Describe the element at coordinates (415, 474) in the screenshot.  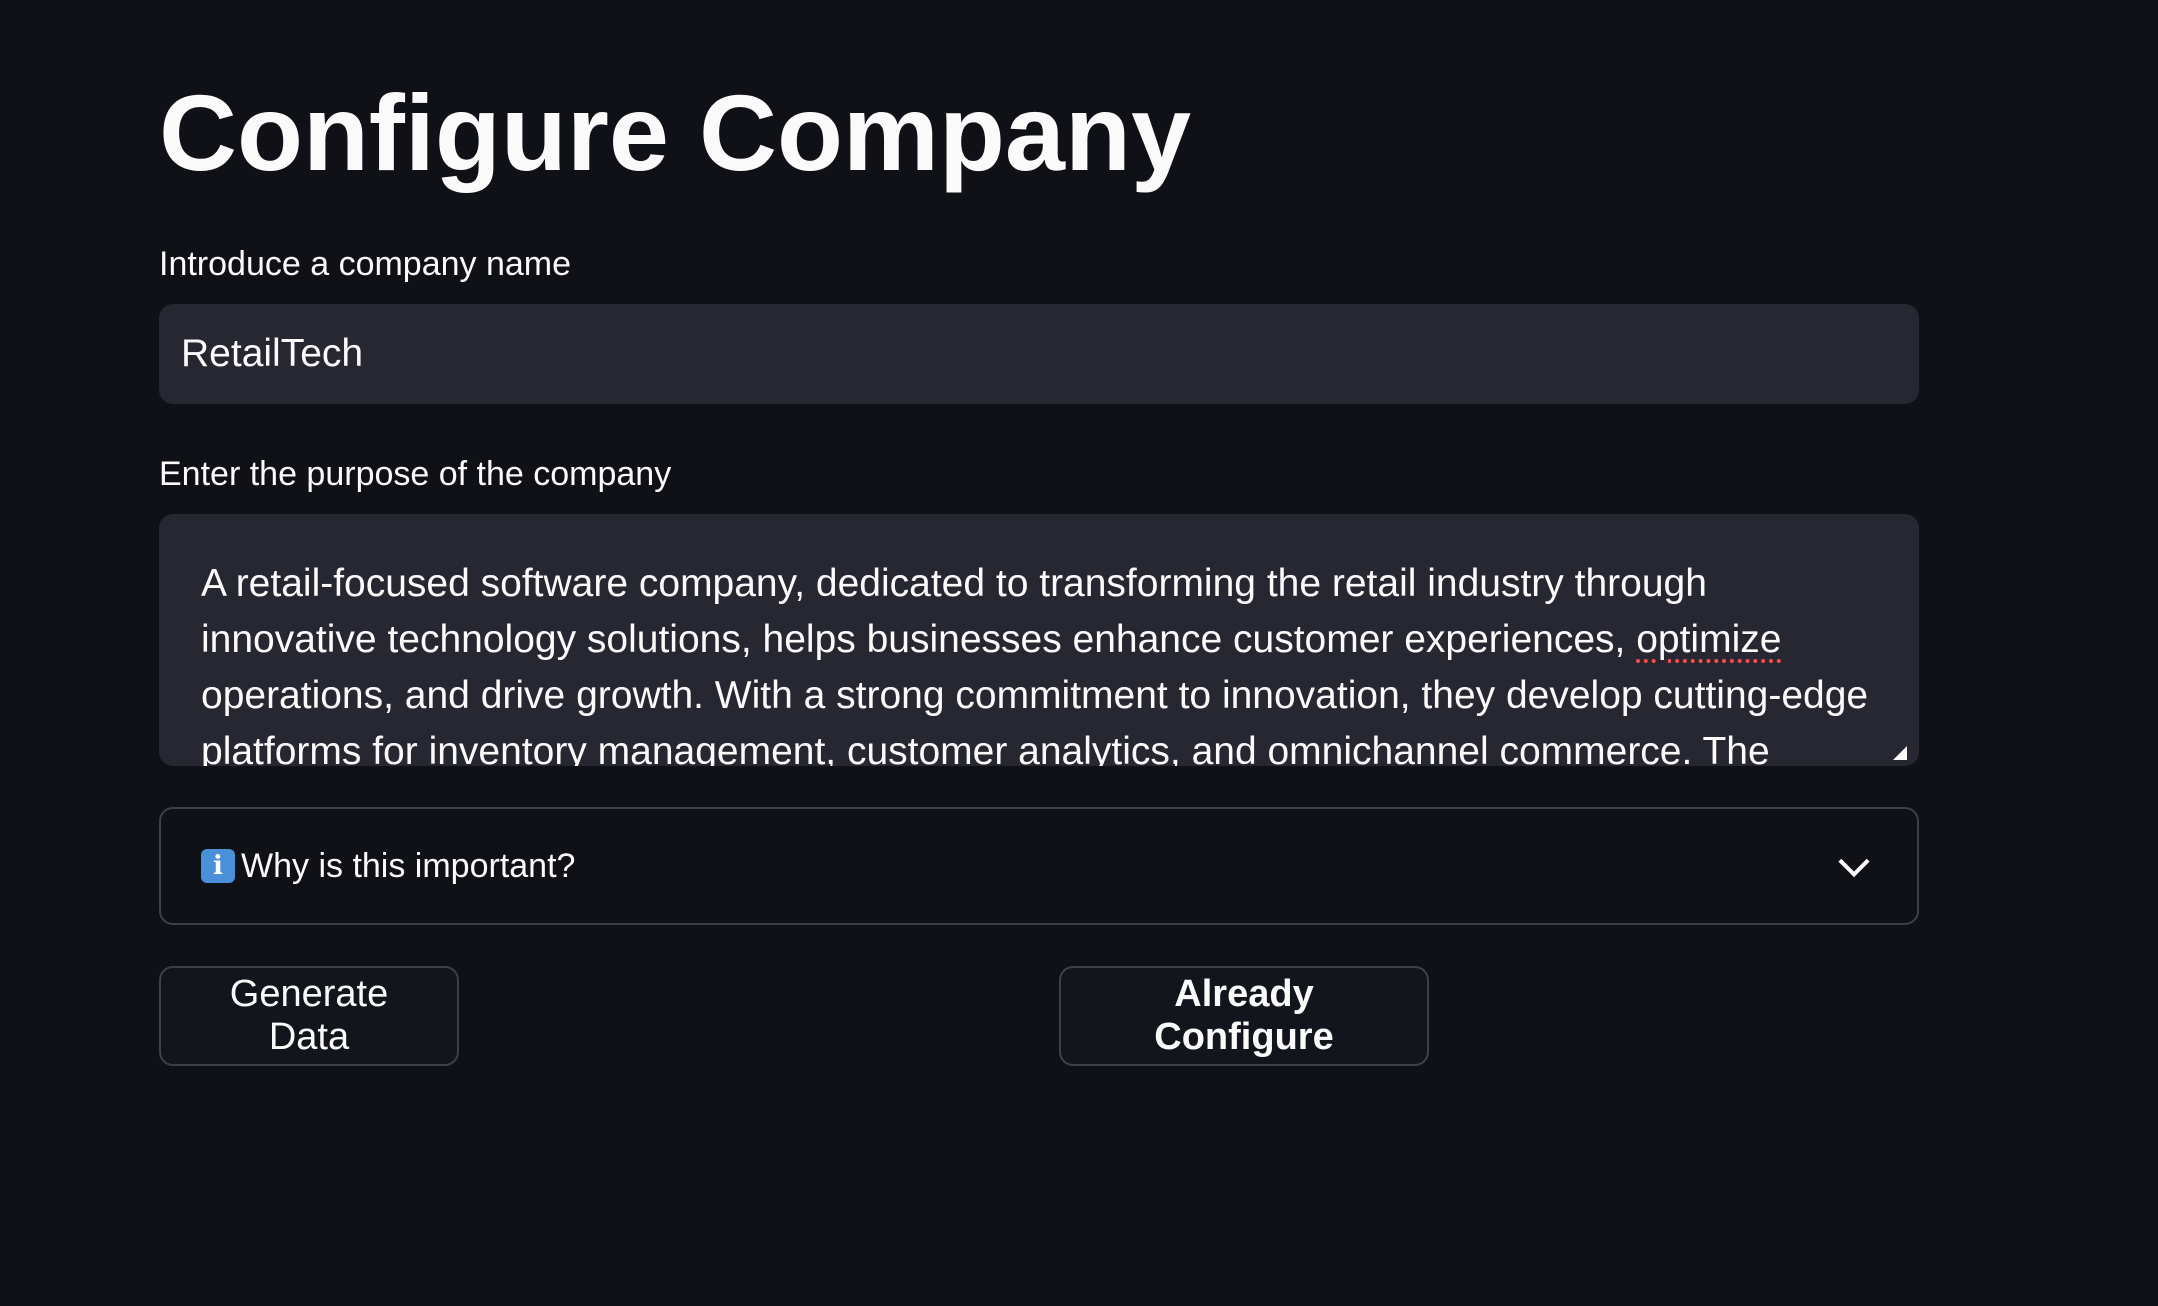
I see `purpose-label: Enter the purpose of the company` at that location.